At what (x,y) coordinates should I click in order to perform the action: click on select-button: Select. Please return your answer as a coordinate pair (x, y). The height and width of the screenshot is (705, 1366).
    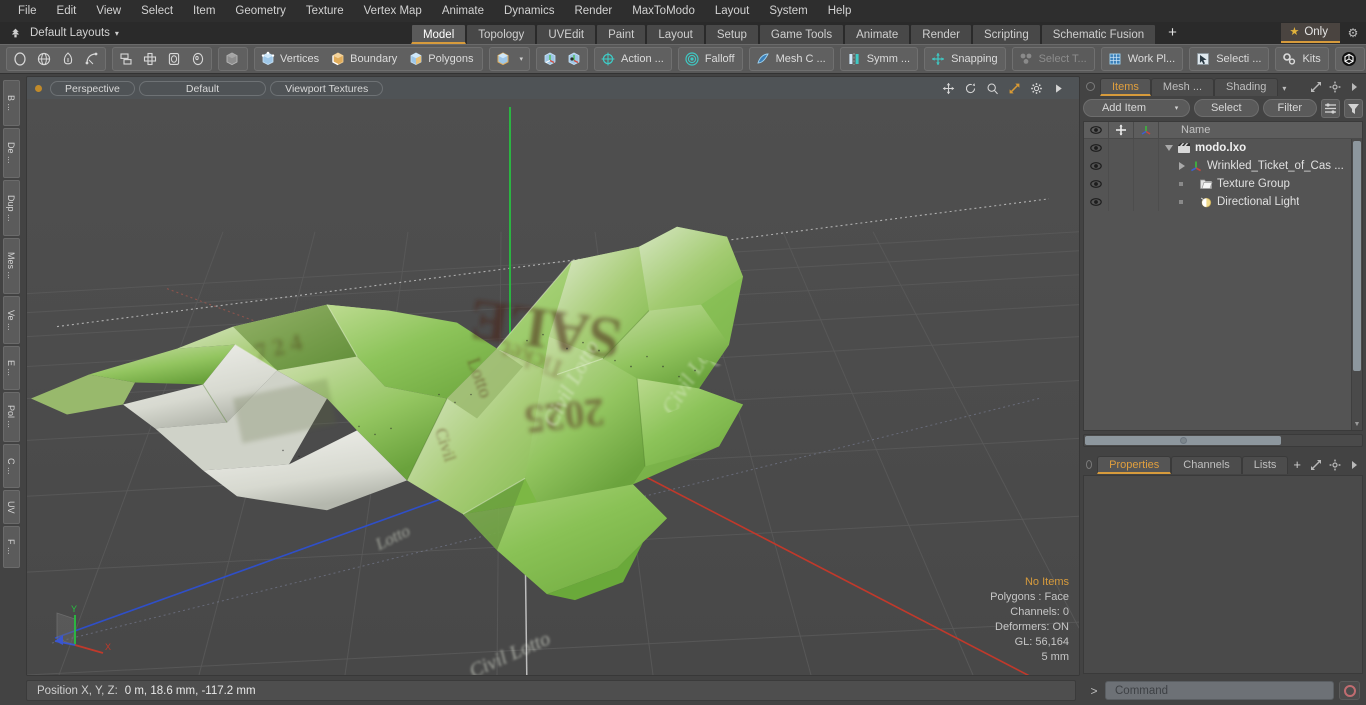
    Looking at the image, I should click on (1226, 108).